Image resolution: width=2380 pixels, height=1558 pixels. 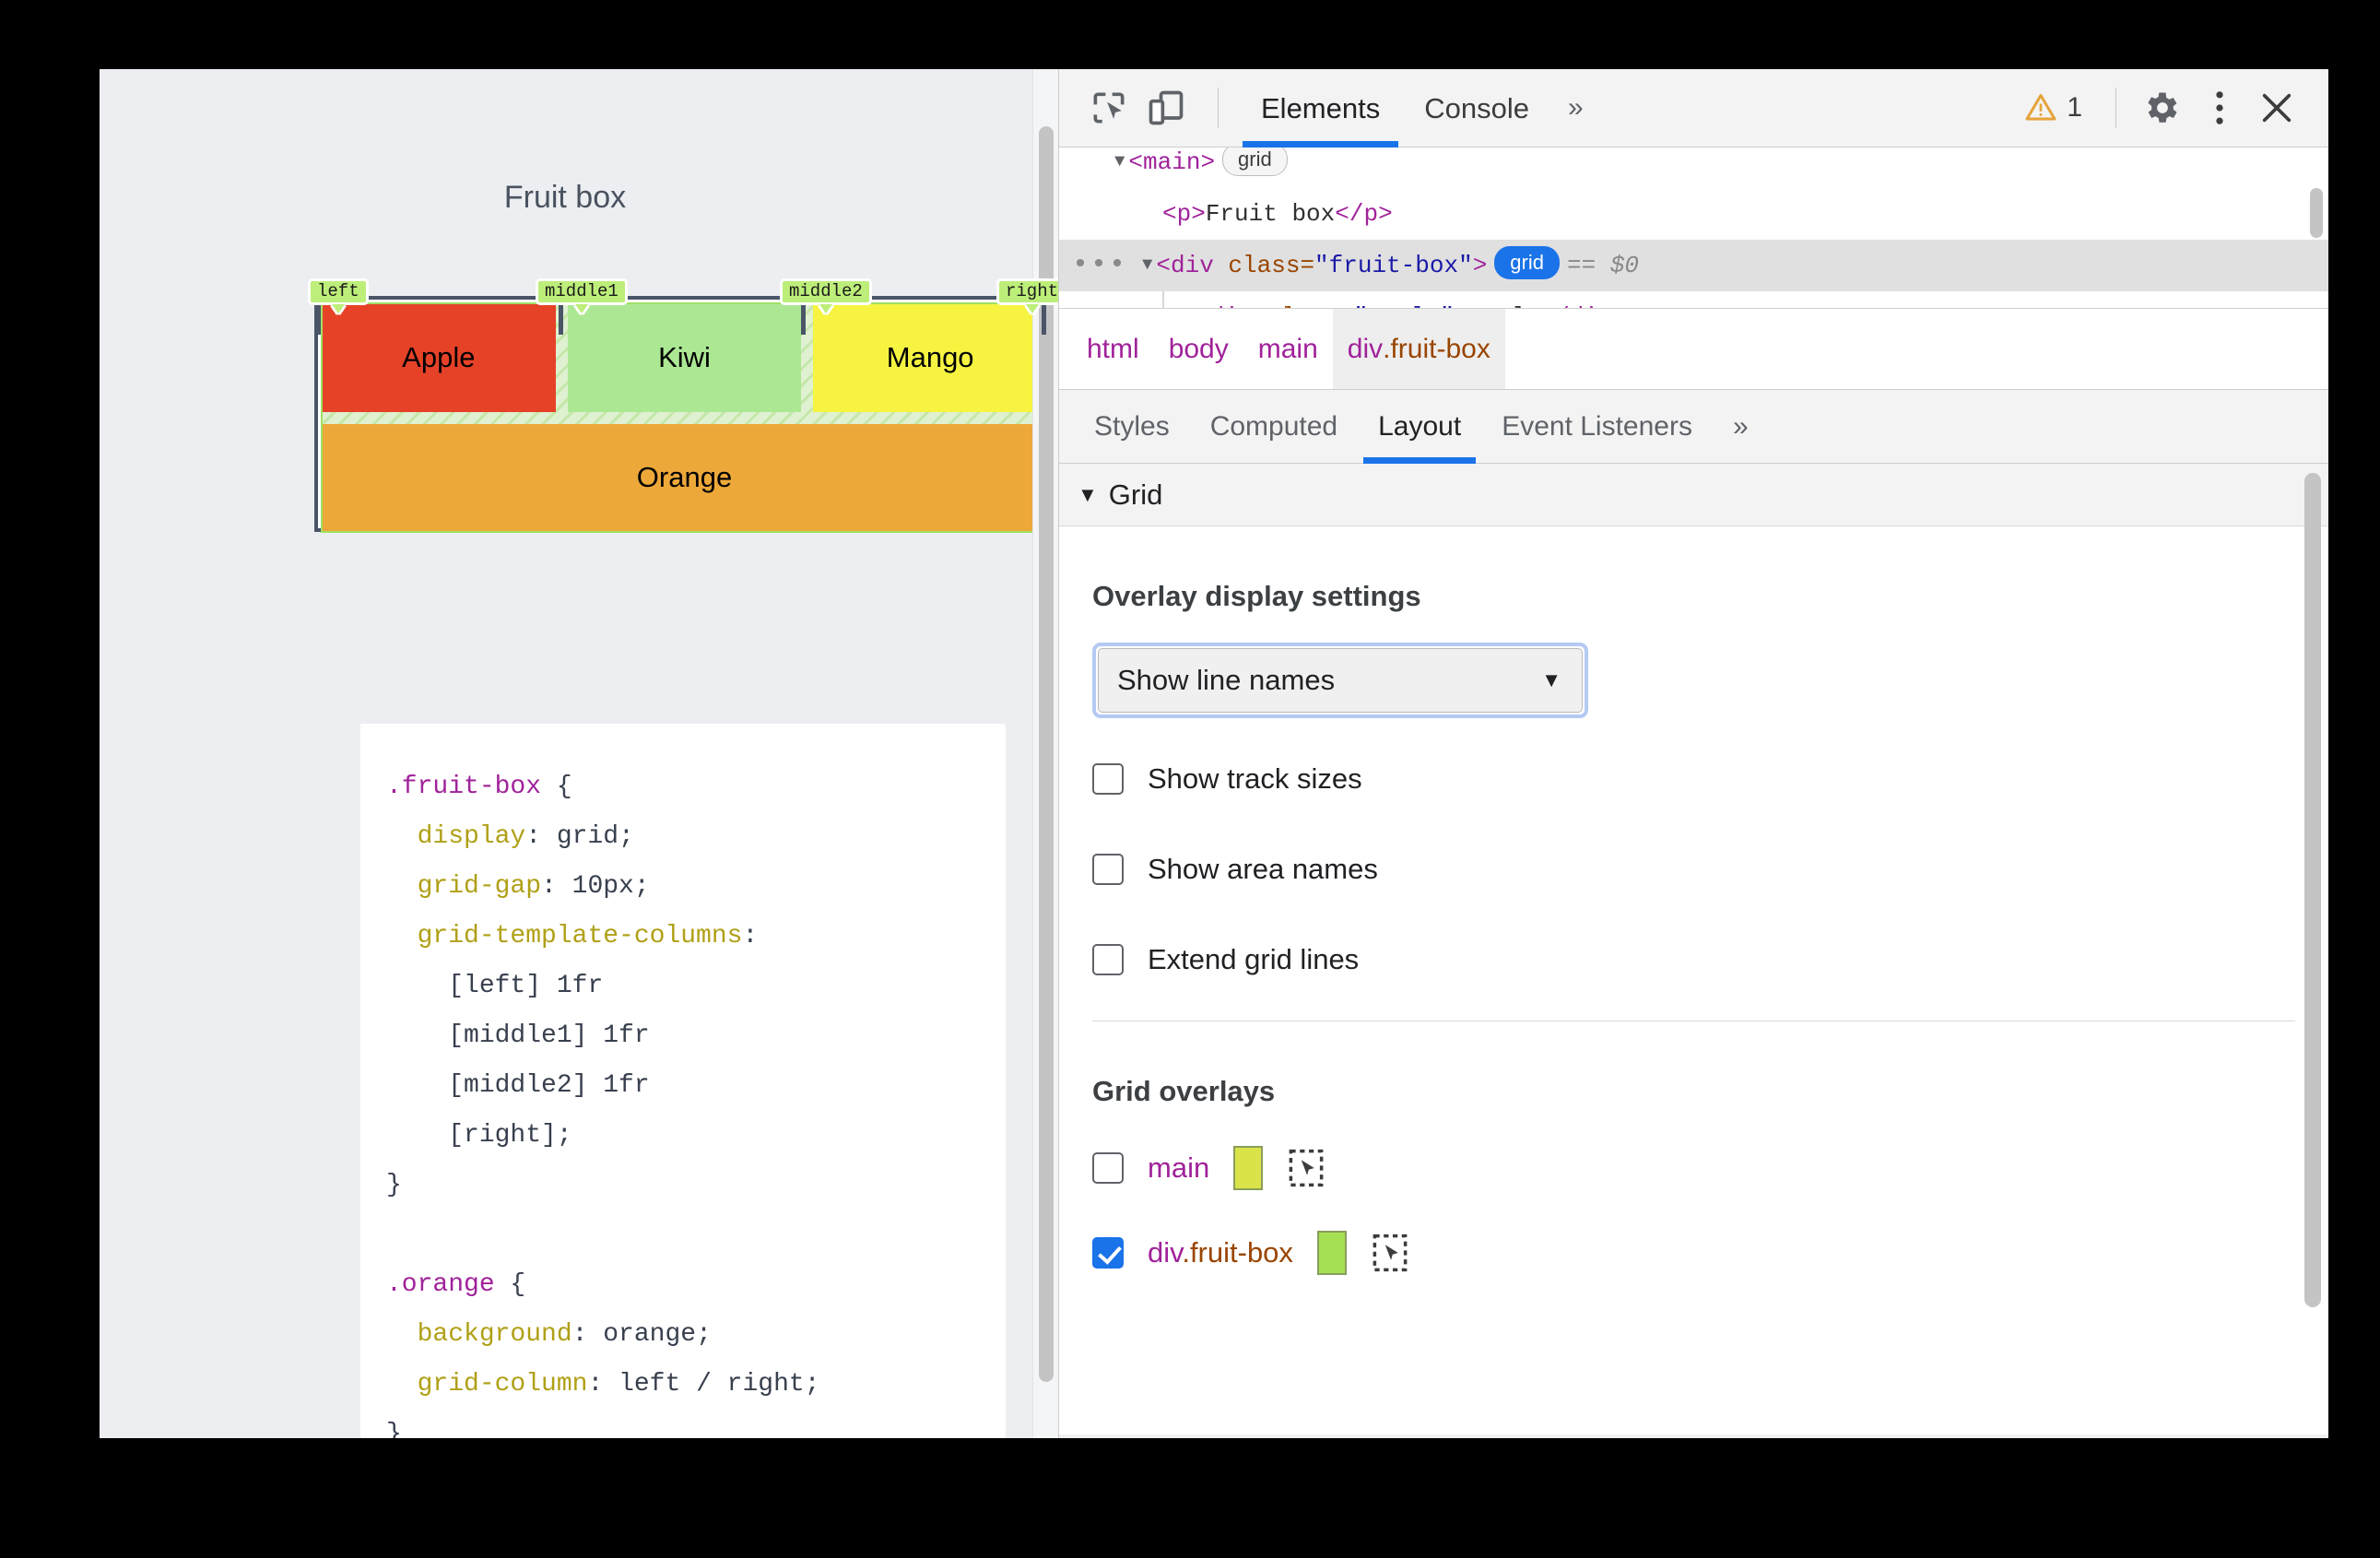 What do you see at coordinates (1597, 427) in the screenshot?
I see `tab-event-listeners: Event Listeners` at bounding box center [1597, 427].